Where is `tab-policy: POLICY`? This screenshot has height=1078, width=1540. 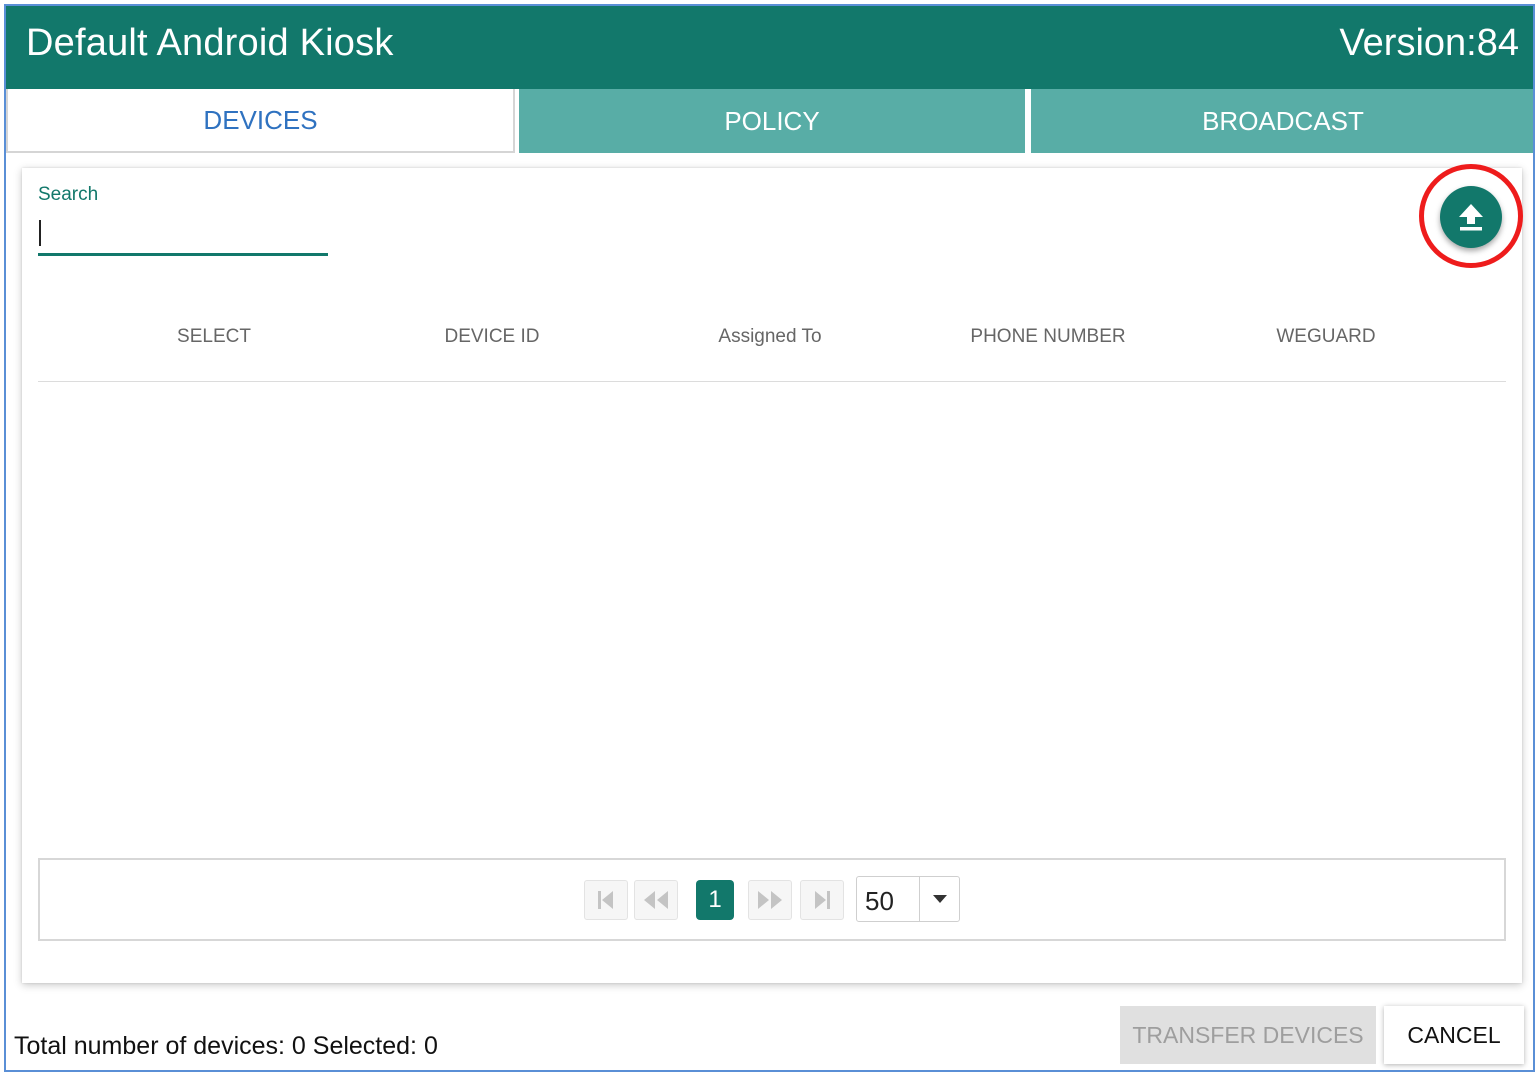
tab-policy: POLICY is located at coordinates (772, 121).